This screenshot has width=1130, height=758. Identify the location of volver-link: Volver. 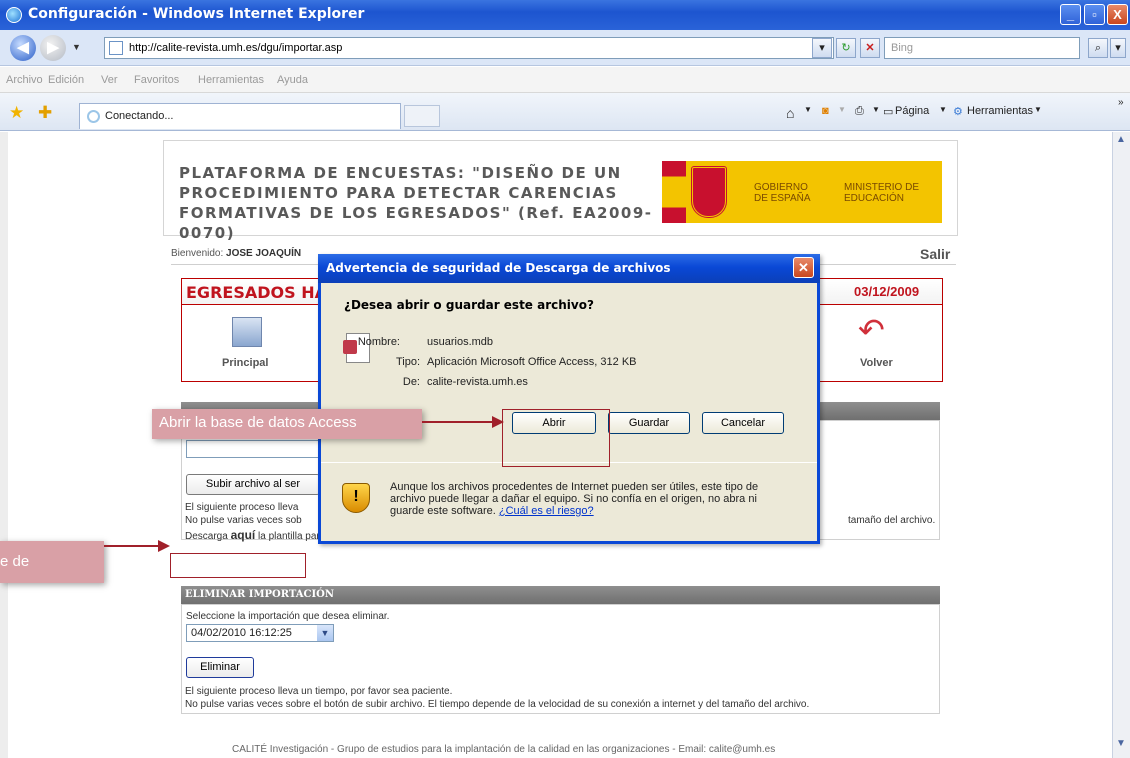
(876, 363).